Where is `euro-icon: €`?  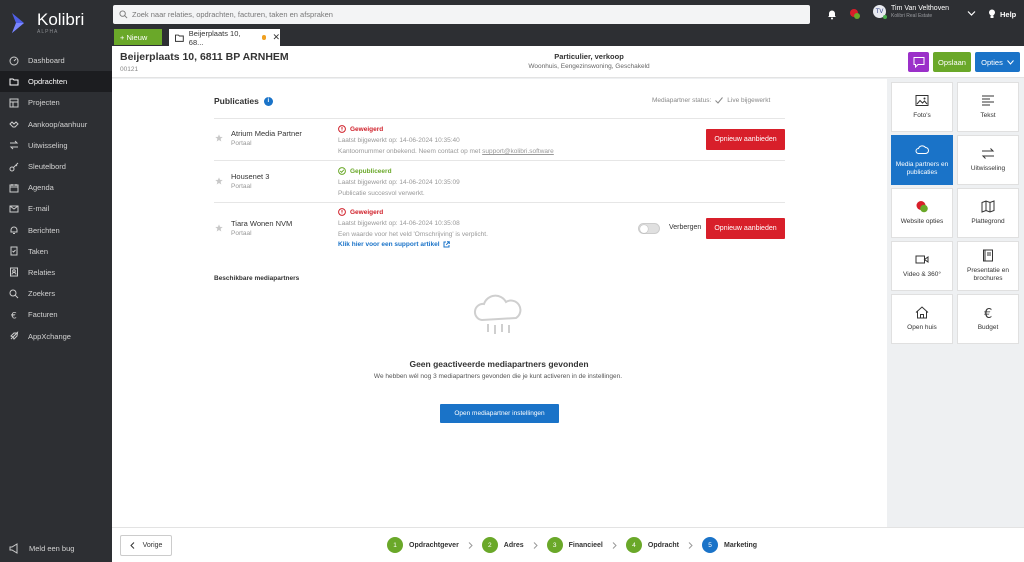
euro-icon: € is located at coordinates (14, 315).